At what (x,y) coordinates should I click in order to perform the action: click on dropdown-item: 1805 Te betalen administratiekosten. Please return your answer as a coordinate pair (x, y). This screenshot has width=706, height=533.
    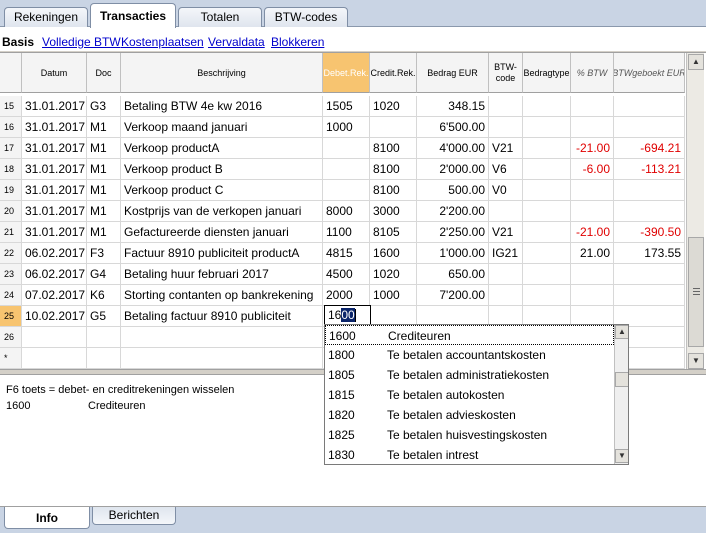
    Looking at the image, I should click on (469, 375).